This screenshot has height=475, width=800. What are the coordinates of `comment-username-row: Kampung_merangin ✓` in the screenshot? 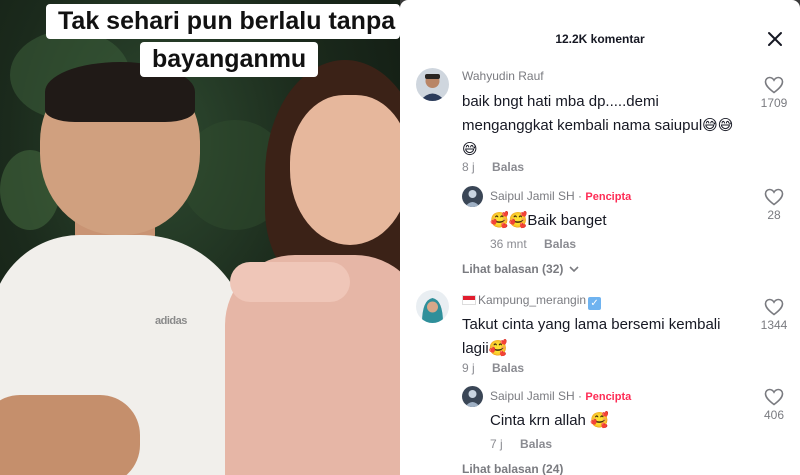 It's located at (532, 301).